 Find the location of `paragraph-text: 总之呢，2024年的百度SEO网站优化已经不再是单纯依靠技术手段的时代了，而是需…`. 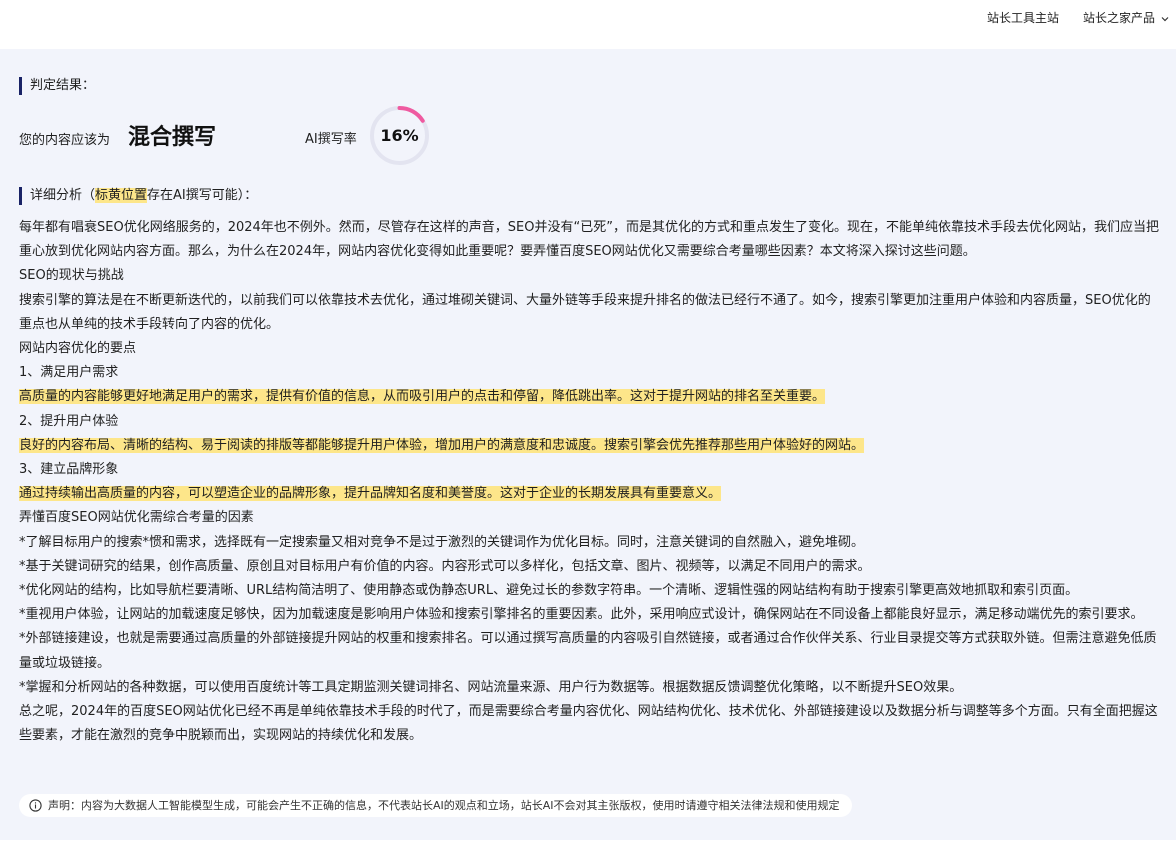

paragraph-text: 总之呢，2024年的百度SEO网站优化已经不再是单纯依靠技术手段的时代了，而是需… is located at coordinates (588, 724).